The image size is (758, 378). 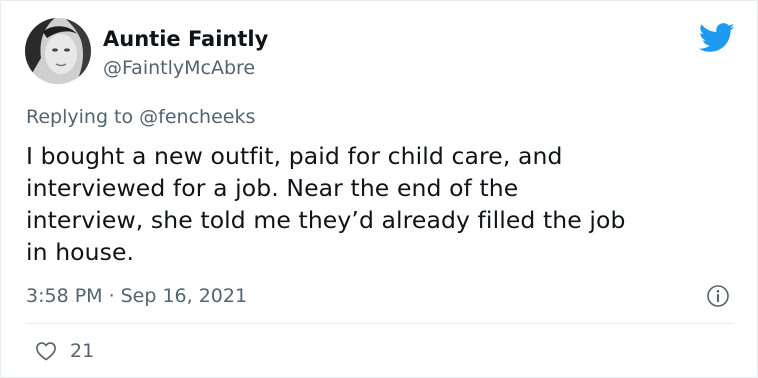 What do you see at coordinates (716, 38) in the screenshot?
I see `twitter-bird-icon` at bounding box center [716, 38].